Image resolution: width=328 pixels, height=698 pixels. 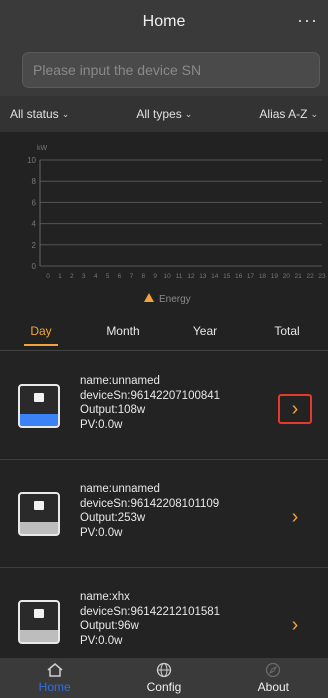 What do you see at coordinates (60, 276) in the screenshot?
I see `x-tick-label: 1` at bounding box center [60, 276].